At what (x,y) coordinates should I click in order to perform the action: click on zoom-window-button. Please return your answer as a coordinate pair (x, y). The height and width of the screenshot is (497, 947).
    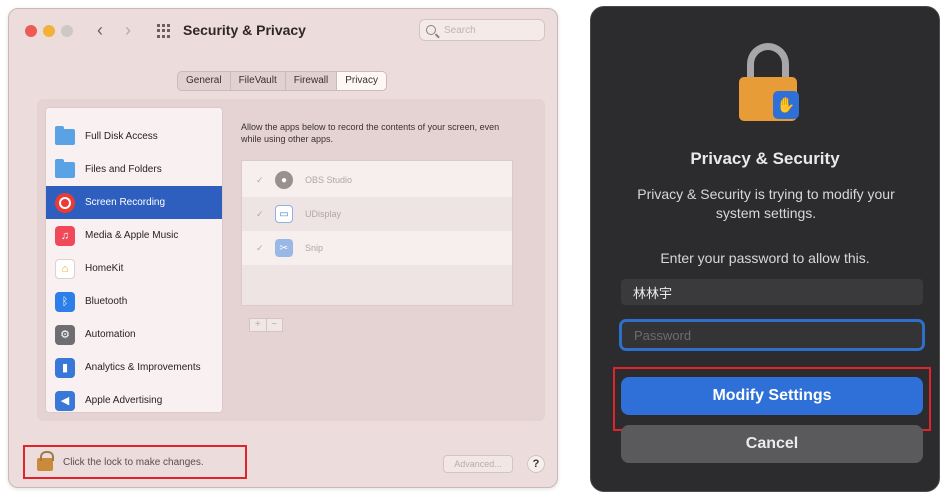
    Looking at the image, I should click on (67, 31).